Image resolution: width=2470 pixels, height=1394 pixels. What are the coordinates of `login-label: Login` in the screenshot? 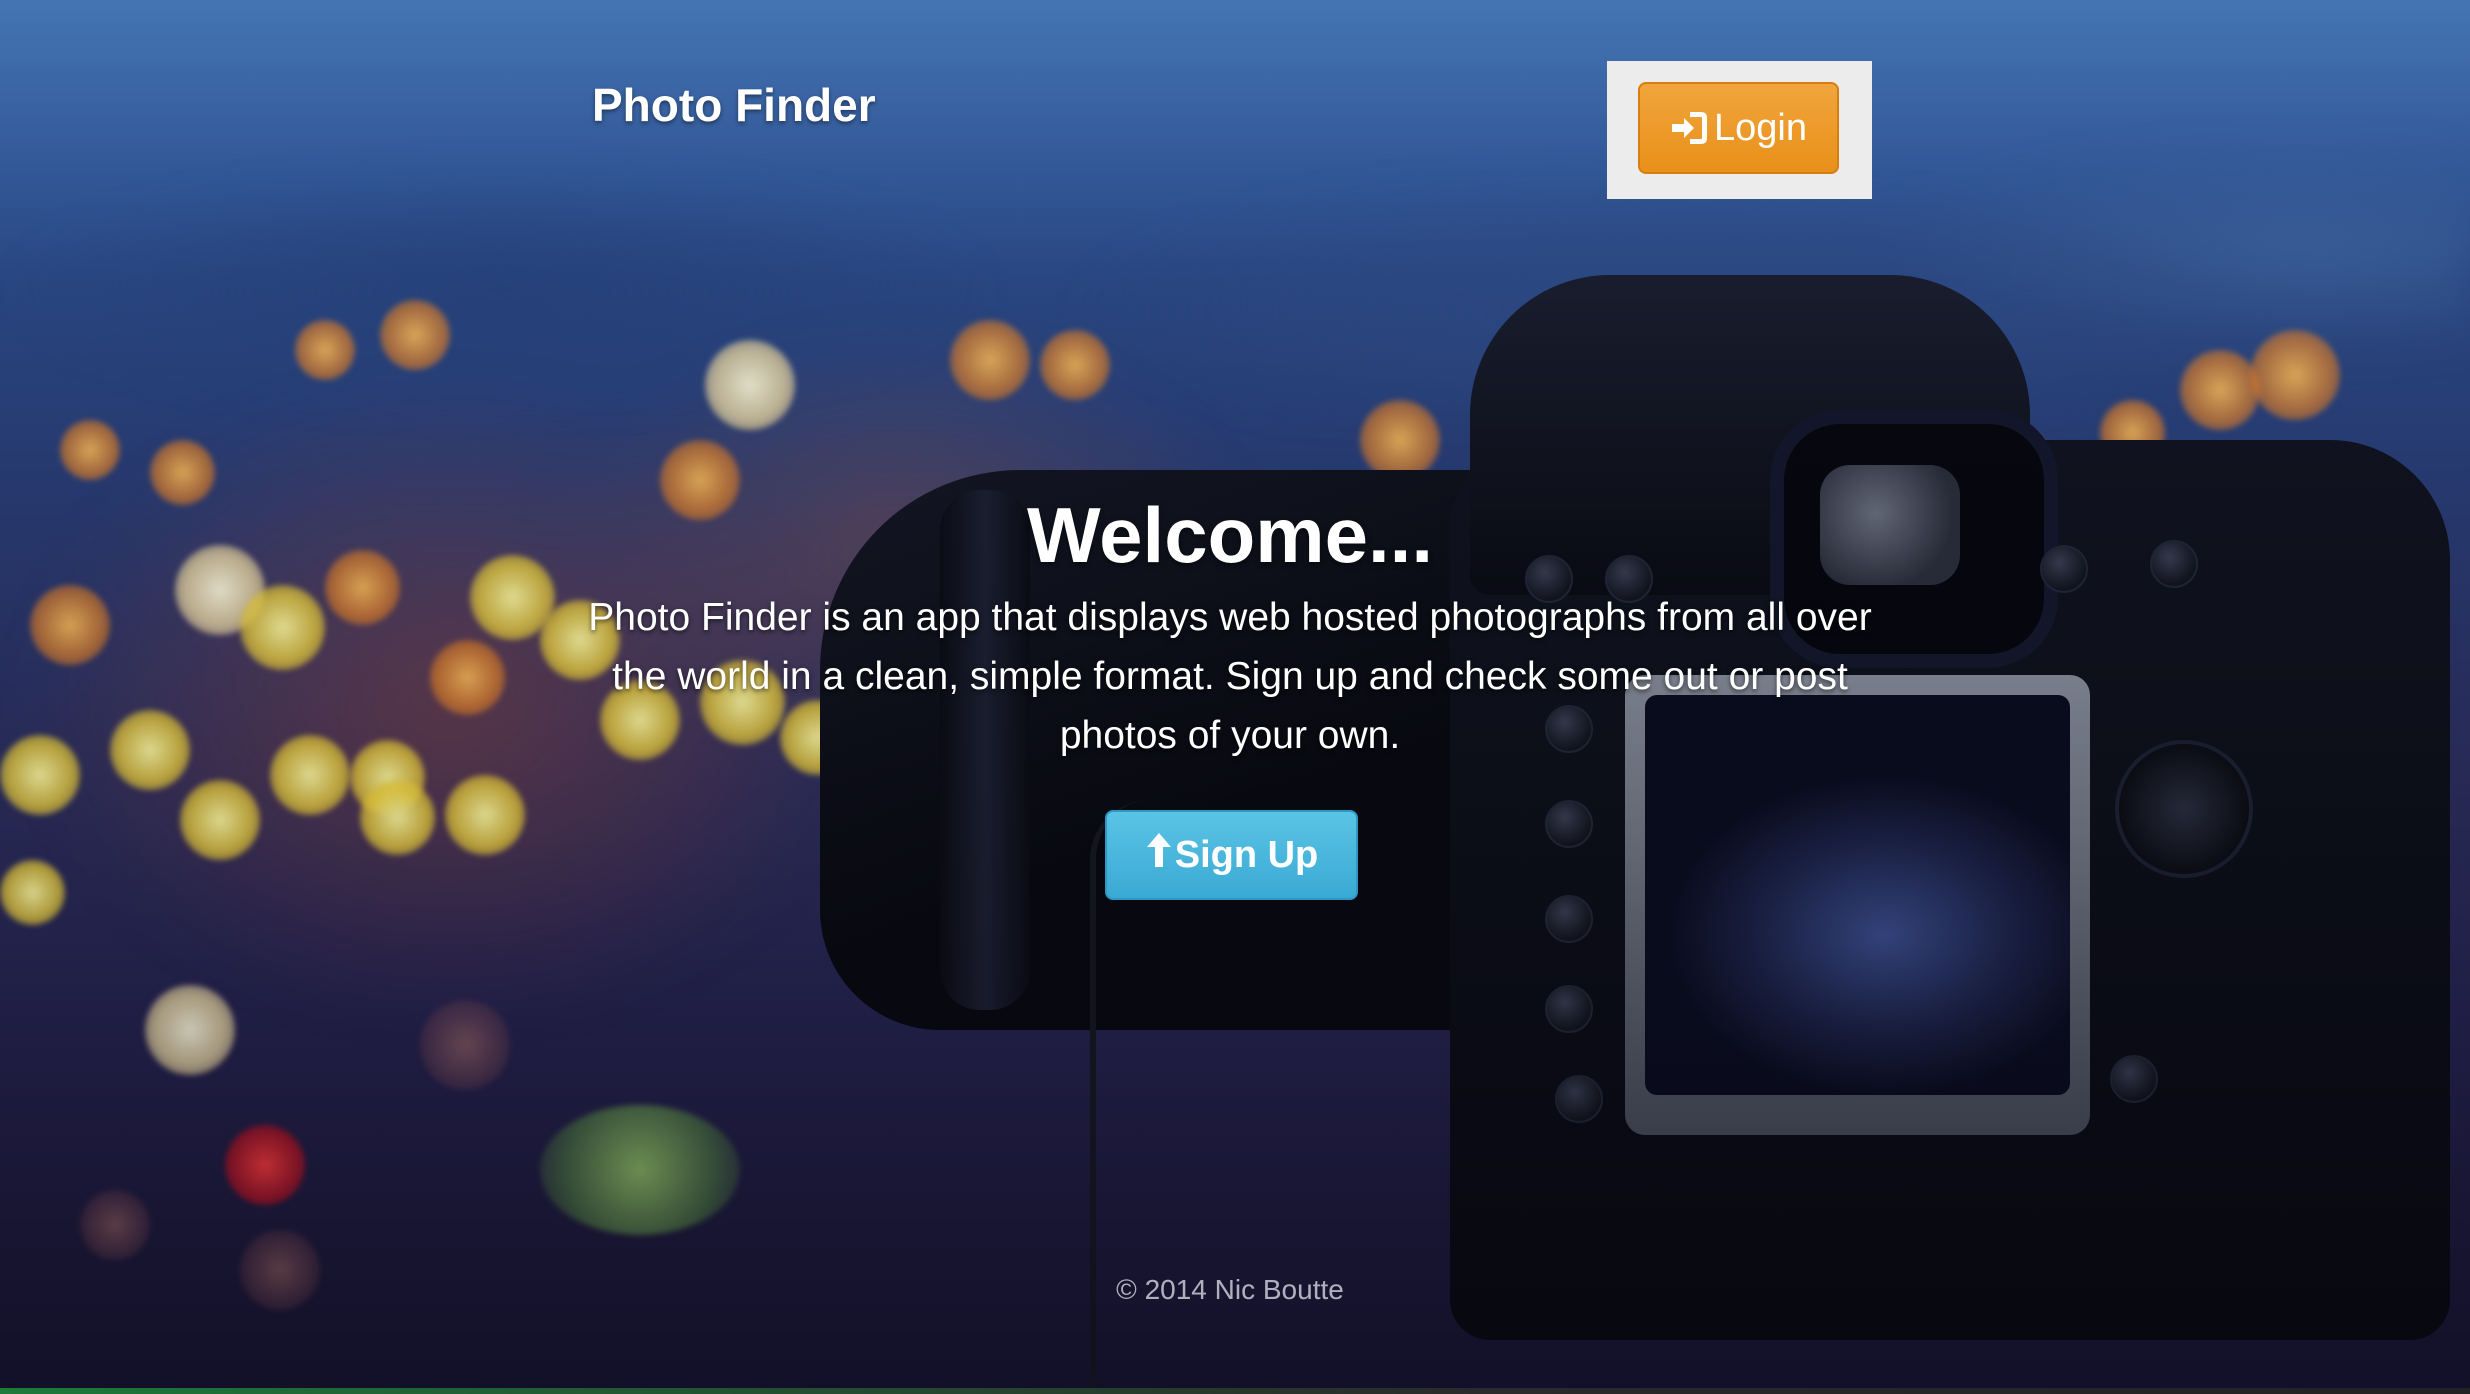 It's located at (1760, 127).